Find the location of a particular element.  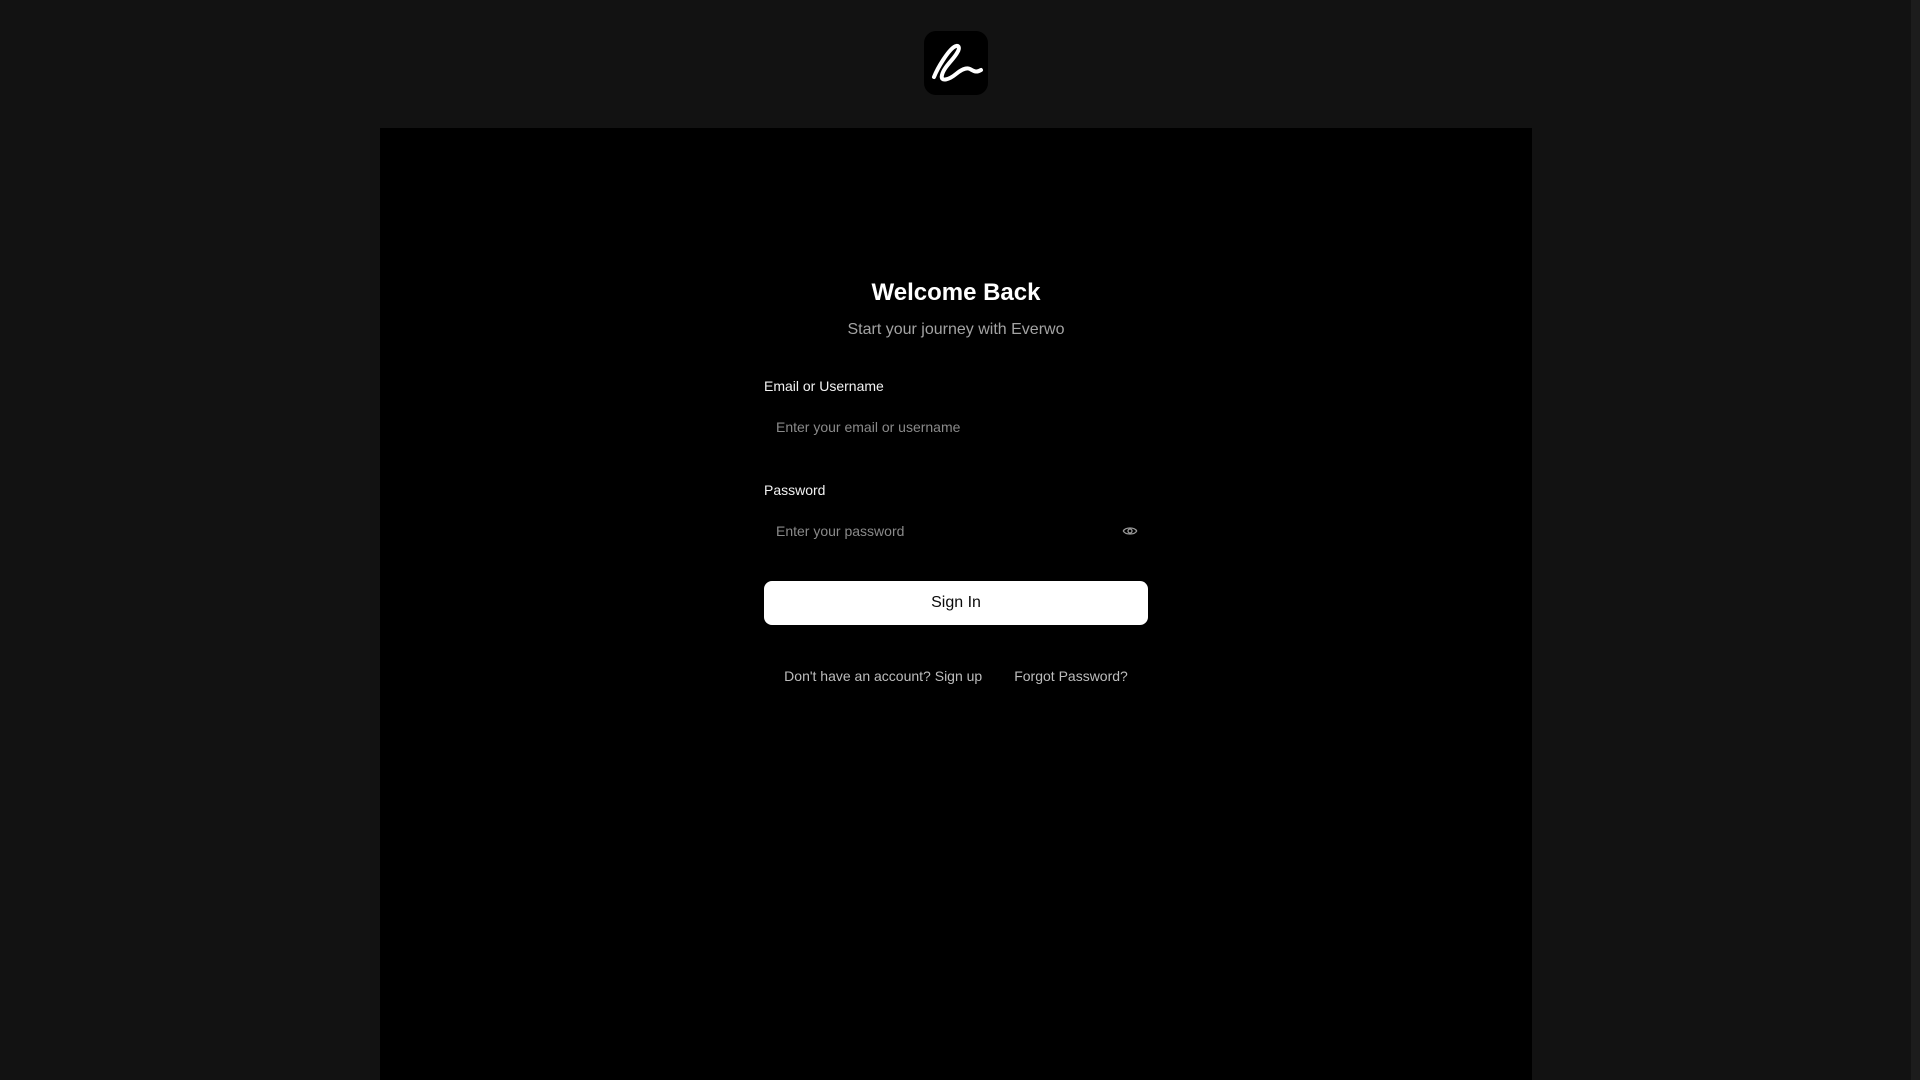

email-label: Email or Username is located at coordinates (824, 386).